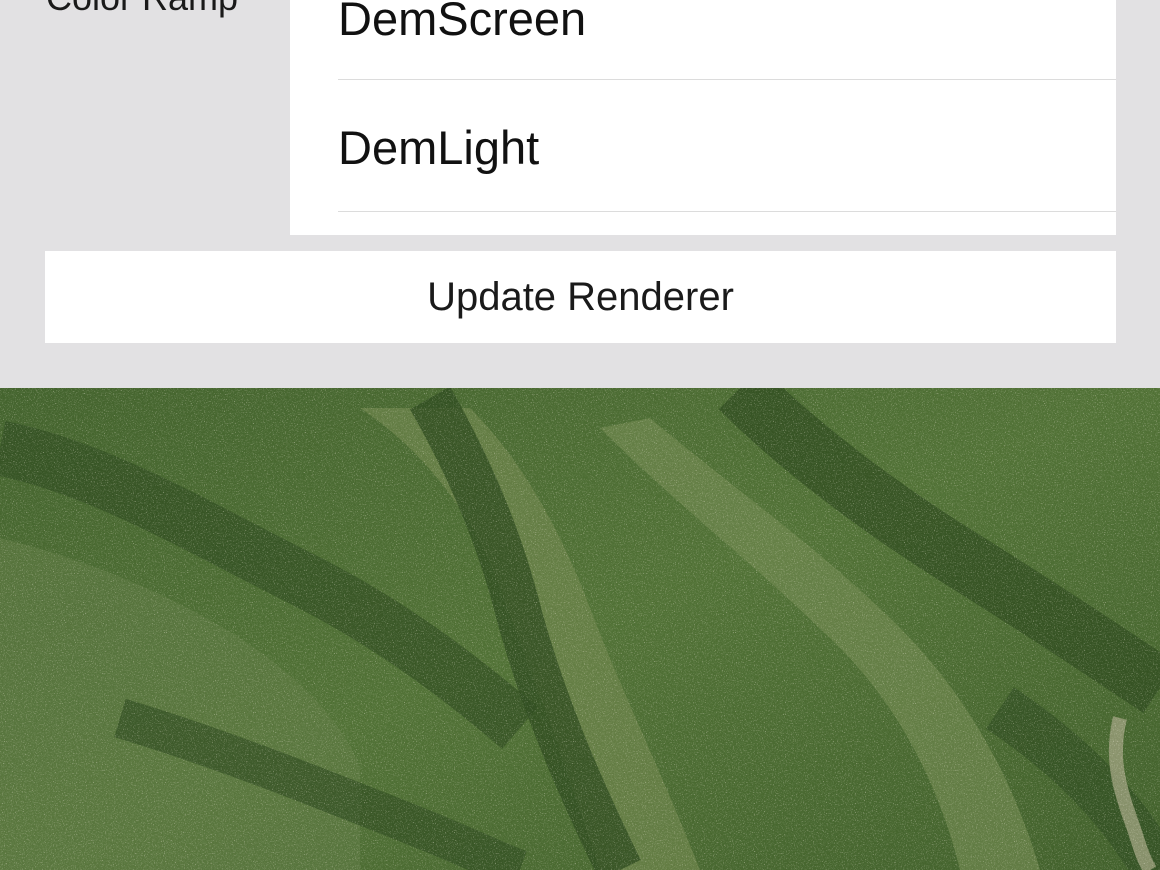  Describe the element at coordinates (727, 211) in the screenshot. I see `row-divider` at that location.